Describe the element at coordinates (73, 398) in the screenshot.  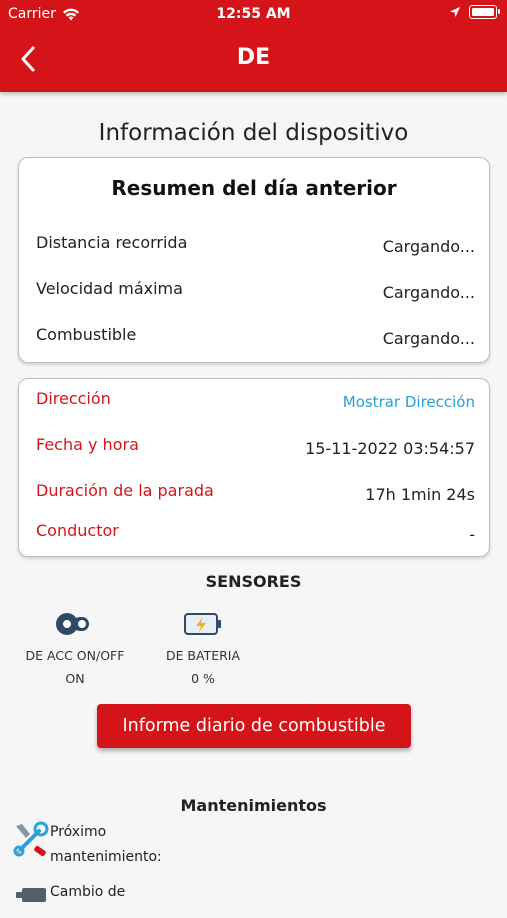
I see `address-label: Dirección` at that location.